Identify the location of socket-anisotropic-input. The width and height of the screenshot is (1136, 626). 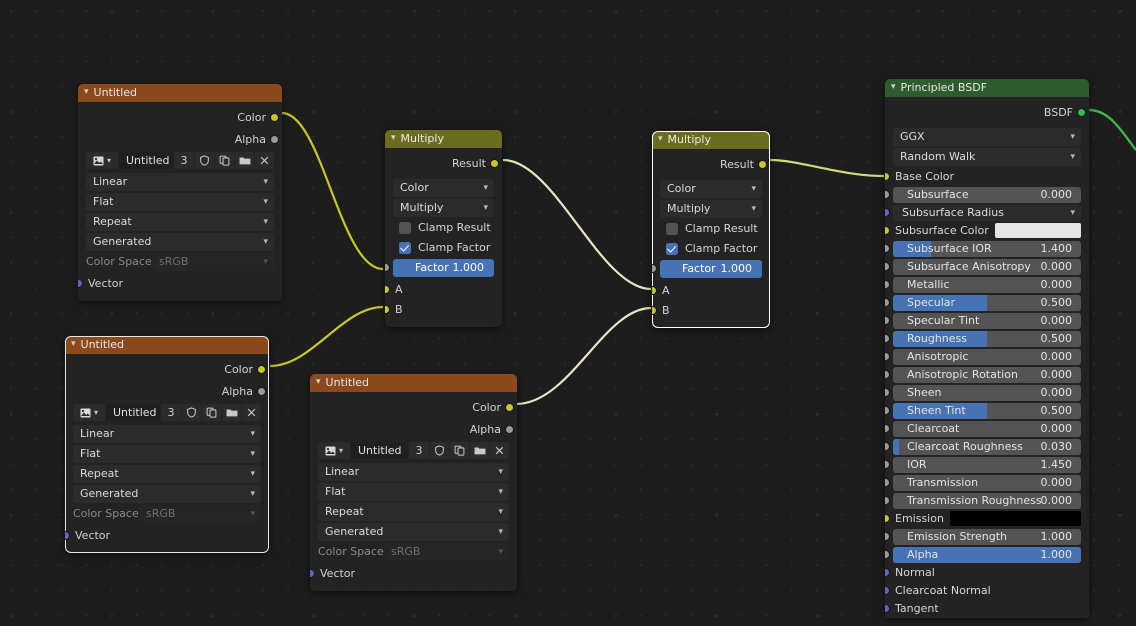
(887, 356).